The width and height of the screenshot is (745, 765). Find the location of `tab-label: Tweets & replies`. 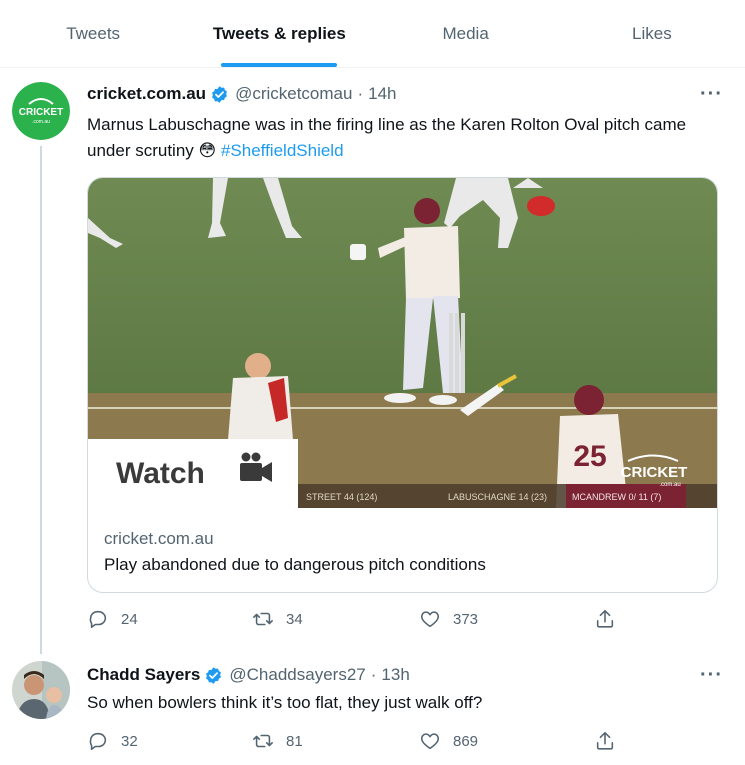

tab-label: Tweets & replies is located at coordinates (279, 33).